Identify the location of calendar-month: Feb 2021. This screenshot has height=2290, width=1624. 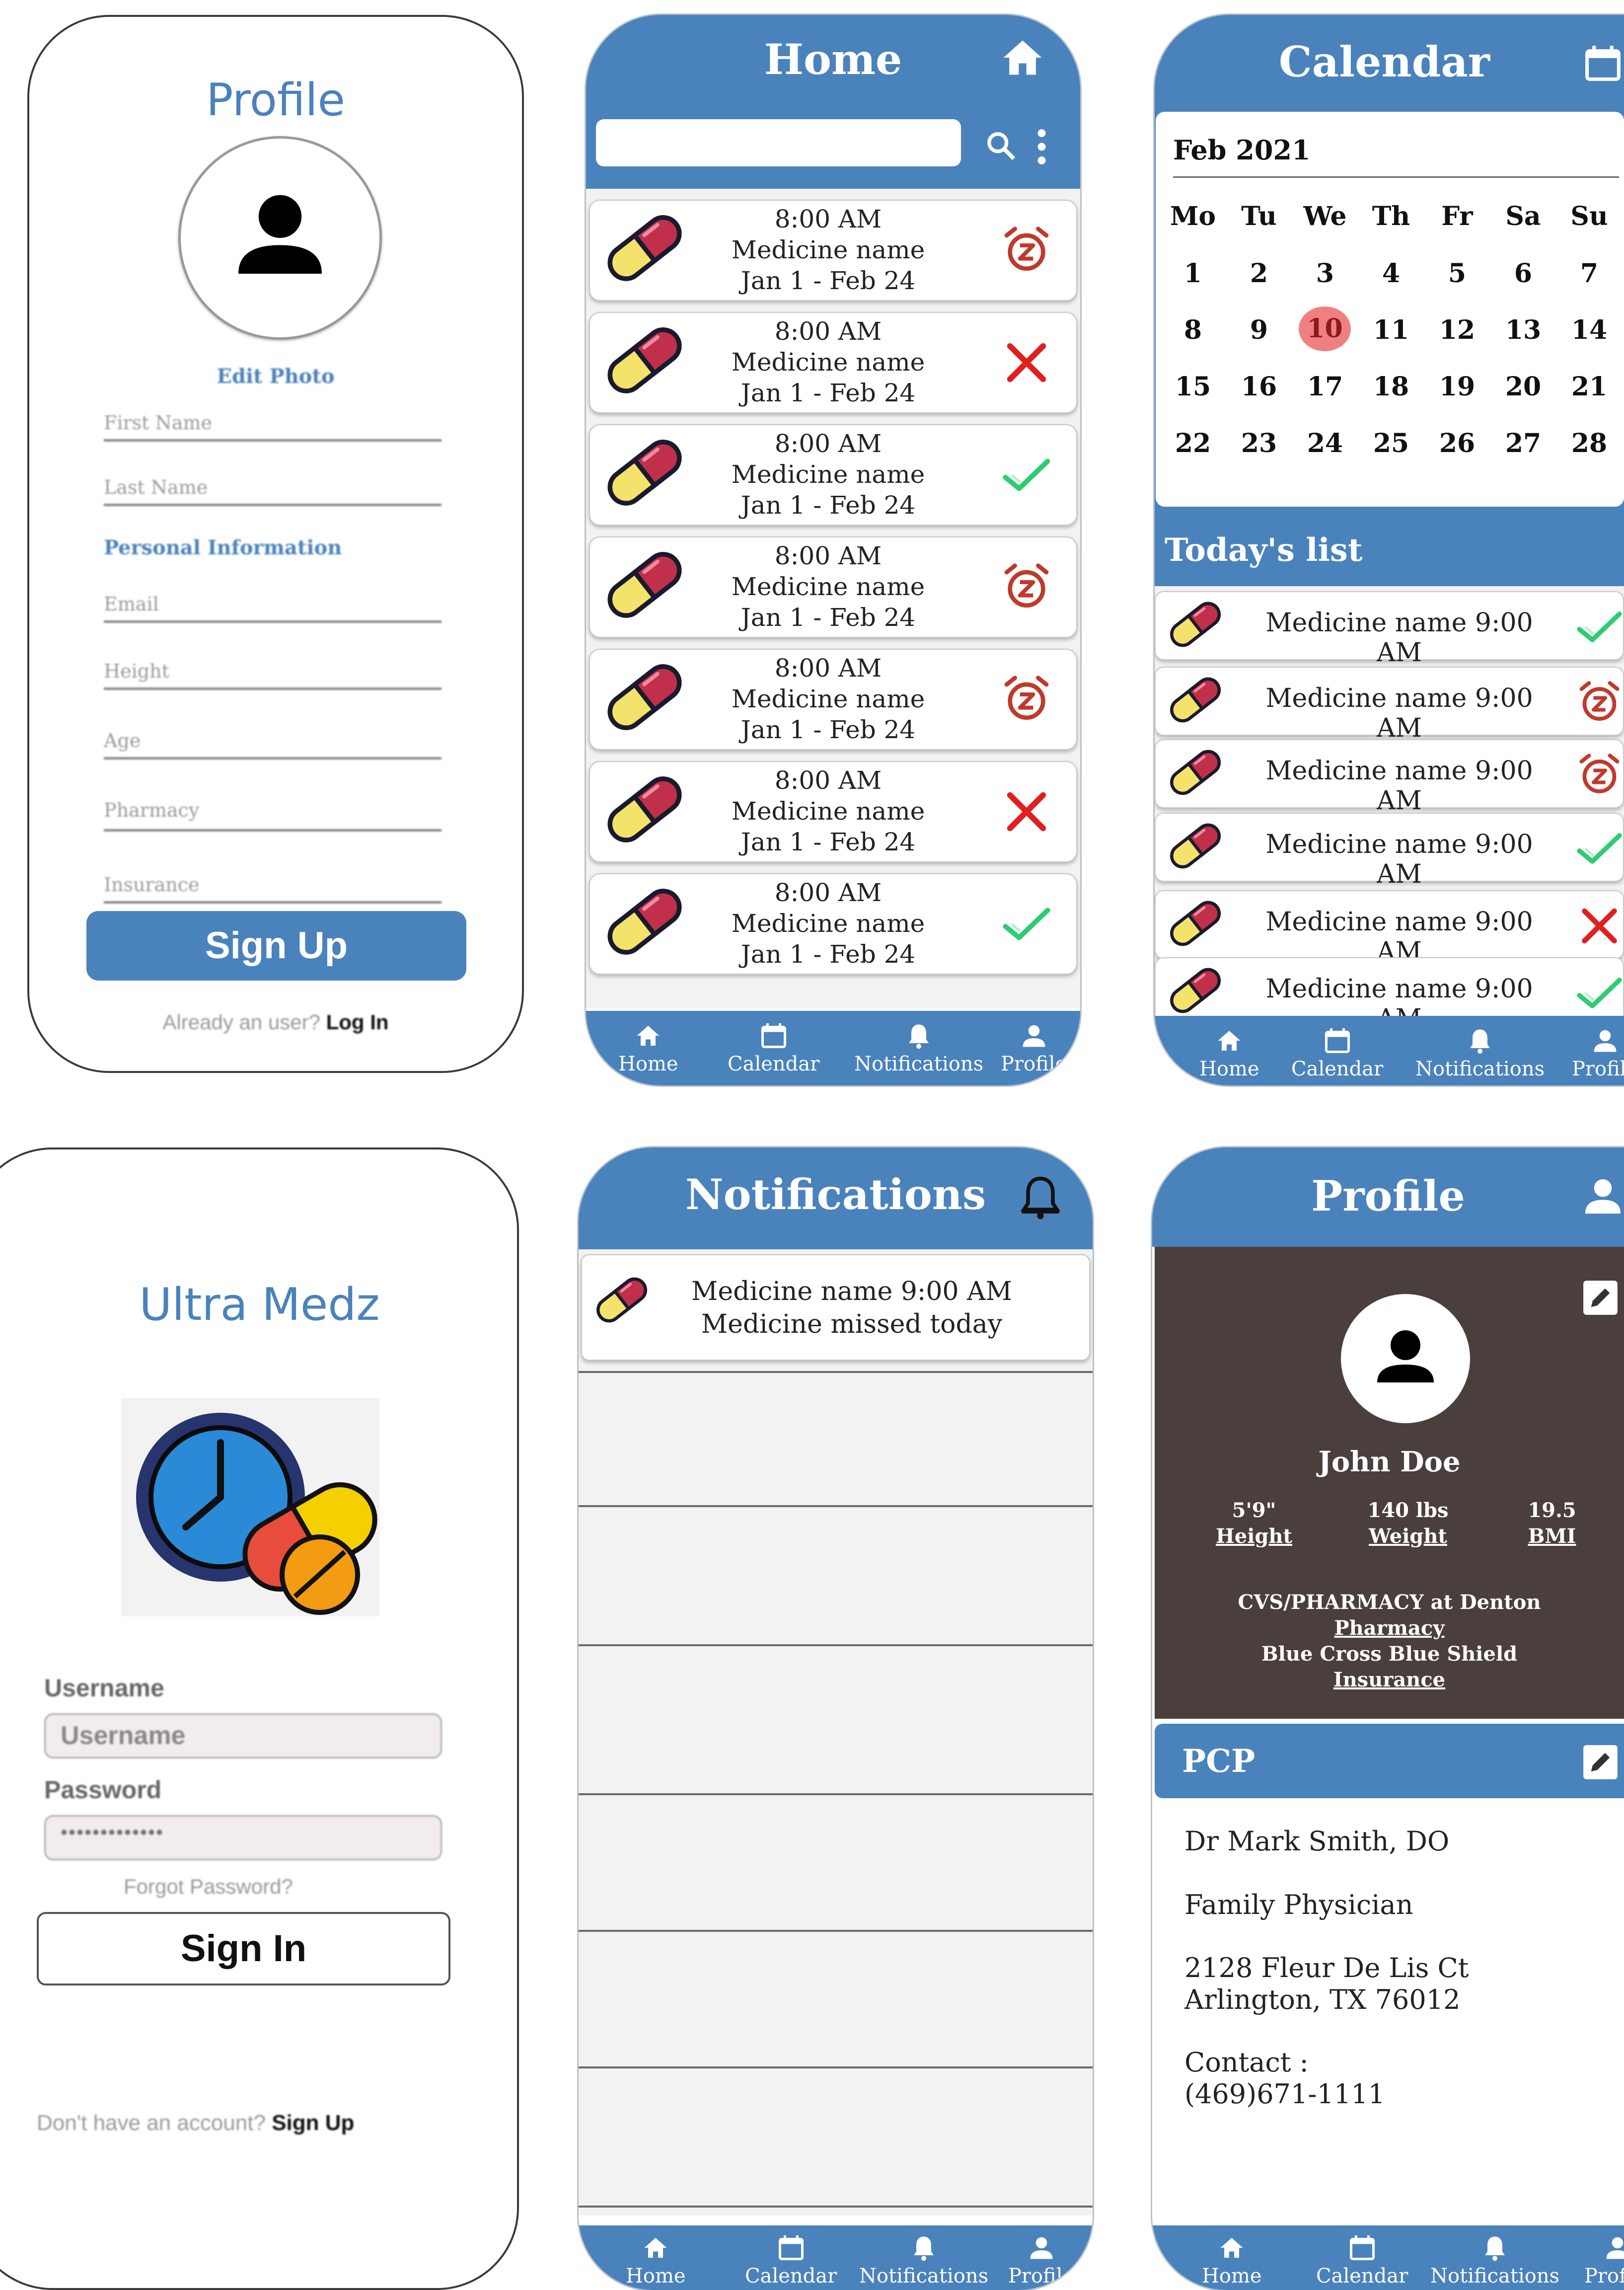
(1242, 150).